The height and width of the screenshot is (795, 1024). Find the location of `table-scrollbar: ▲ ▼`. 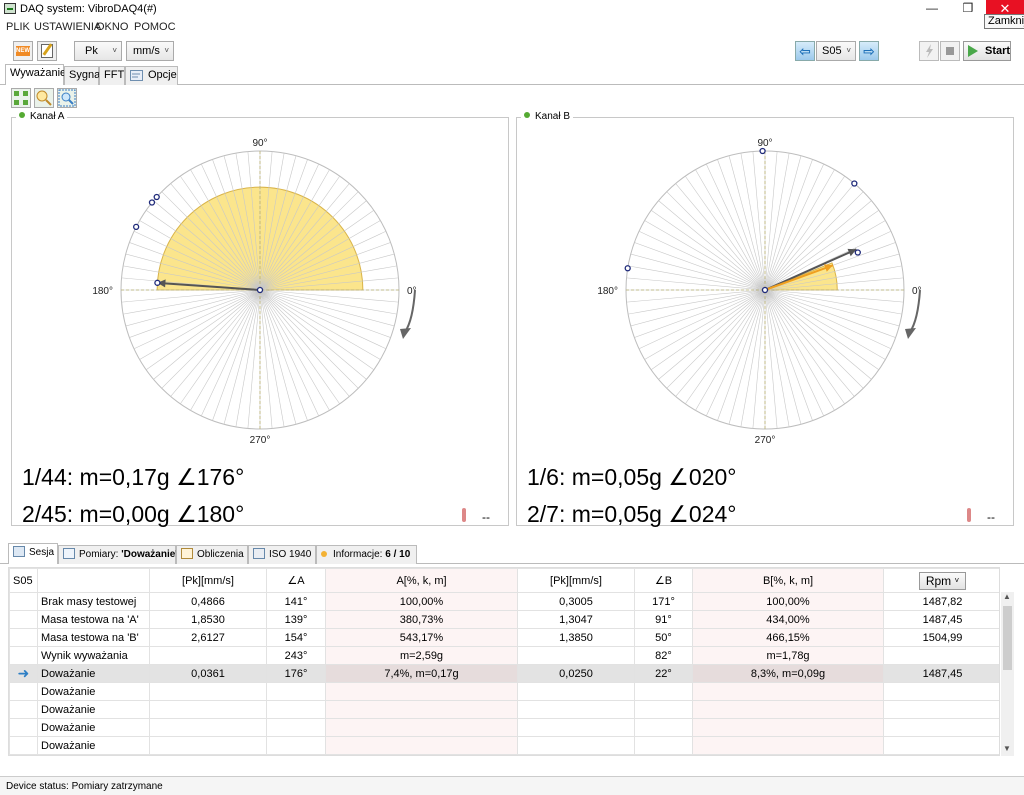

table-scrollbar: ▲ ▼ is located at coordinates (1007, 674).